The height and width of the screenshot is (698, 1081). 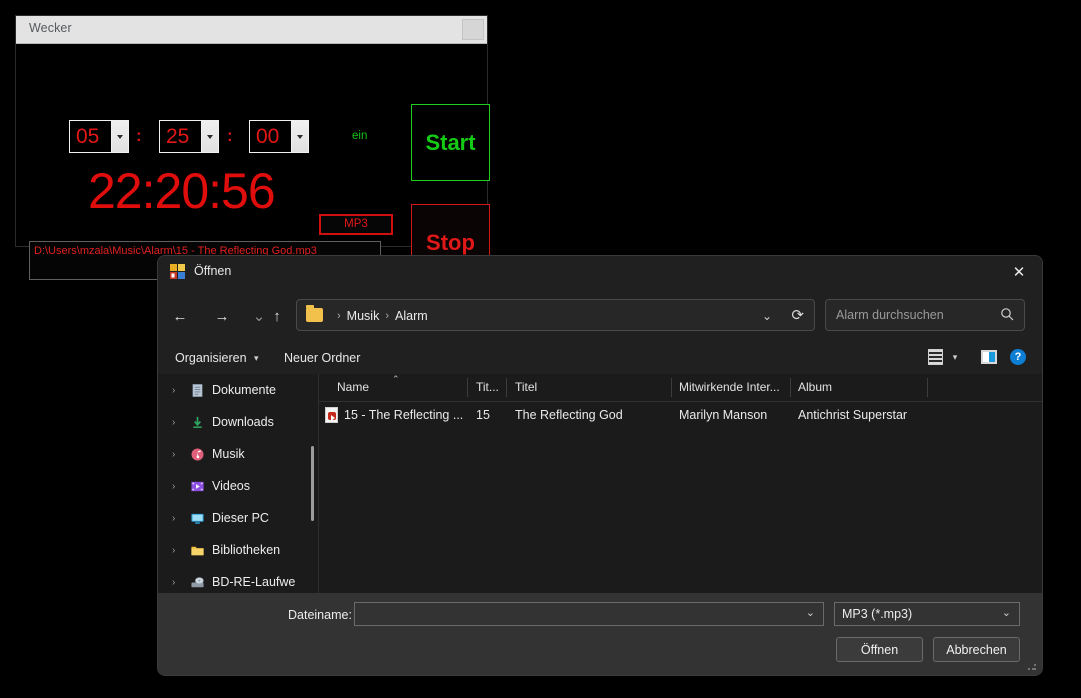 What do you see at coordinates (600, 272) in the screenshot?
I see `dialog-titlebar: Öffnen ✕` at bounding box center [600, 272].